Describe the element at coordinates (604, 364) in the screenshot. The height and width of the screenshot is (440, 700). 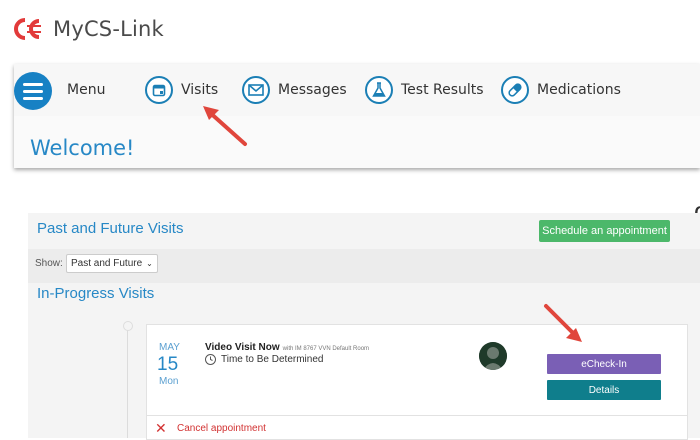
I see `echeckin-button: eCheck-In` at that location.